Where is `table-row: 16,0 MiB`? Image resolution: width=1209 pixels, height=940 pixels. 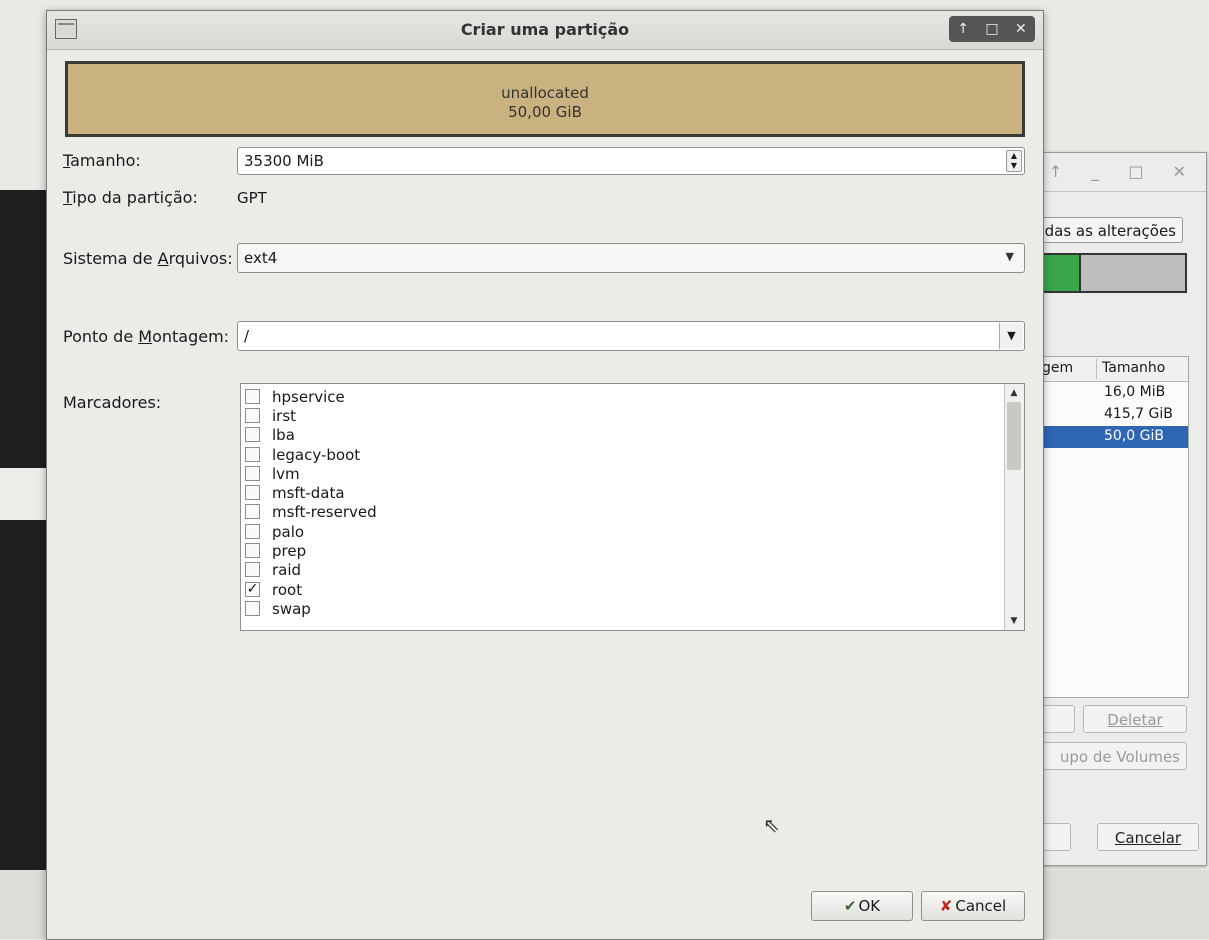
table-row: 16,0 MiB is located at coordinates (1110, 393).